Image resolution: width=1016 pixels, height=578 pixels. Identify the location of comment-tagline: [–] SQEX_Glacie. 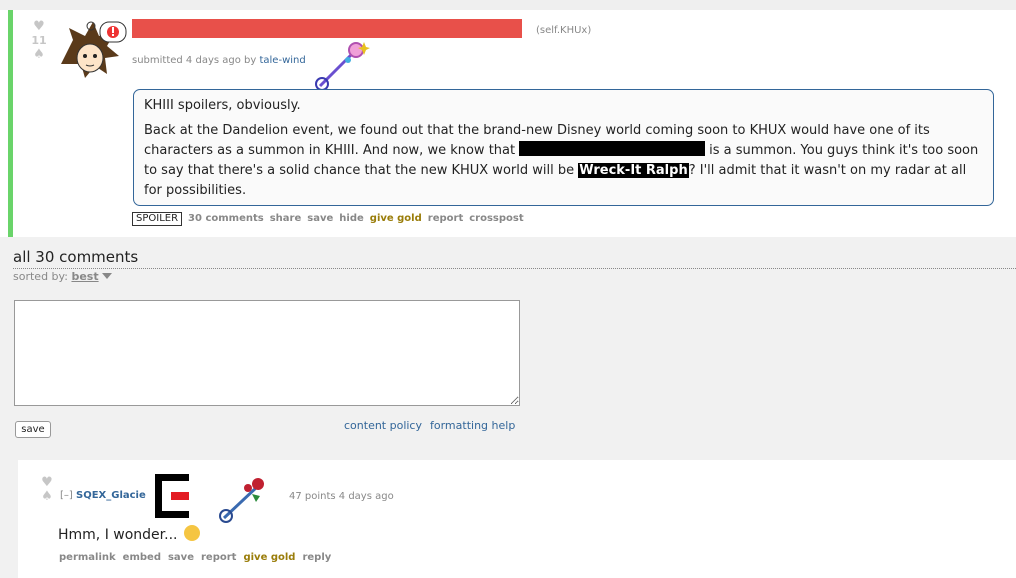
(103, 495).